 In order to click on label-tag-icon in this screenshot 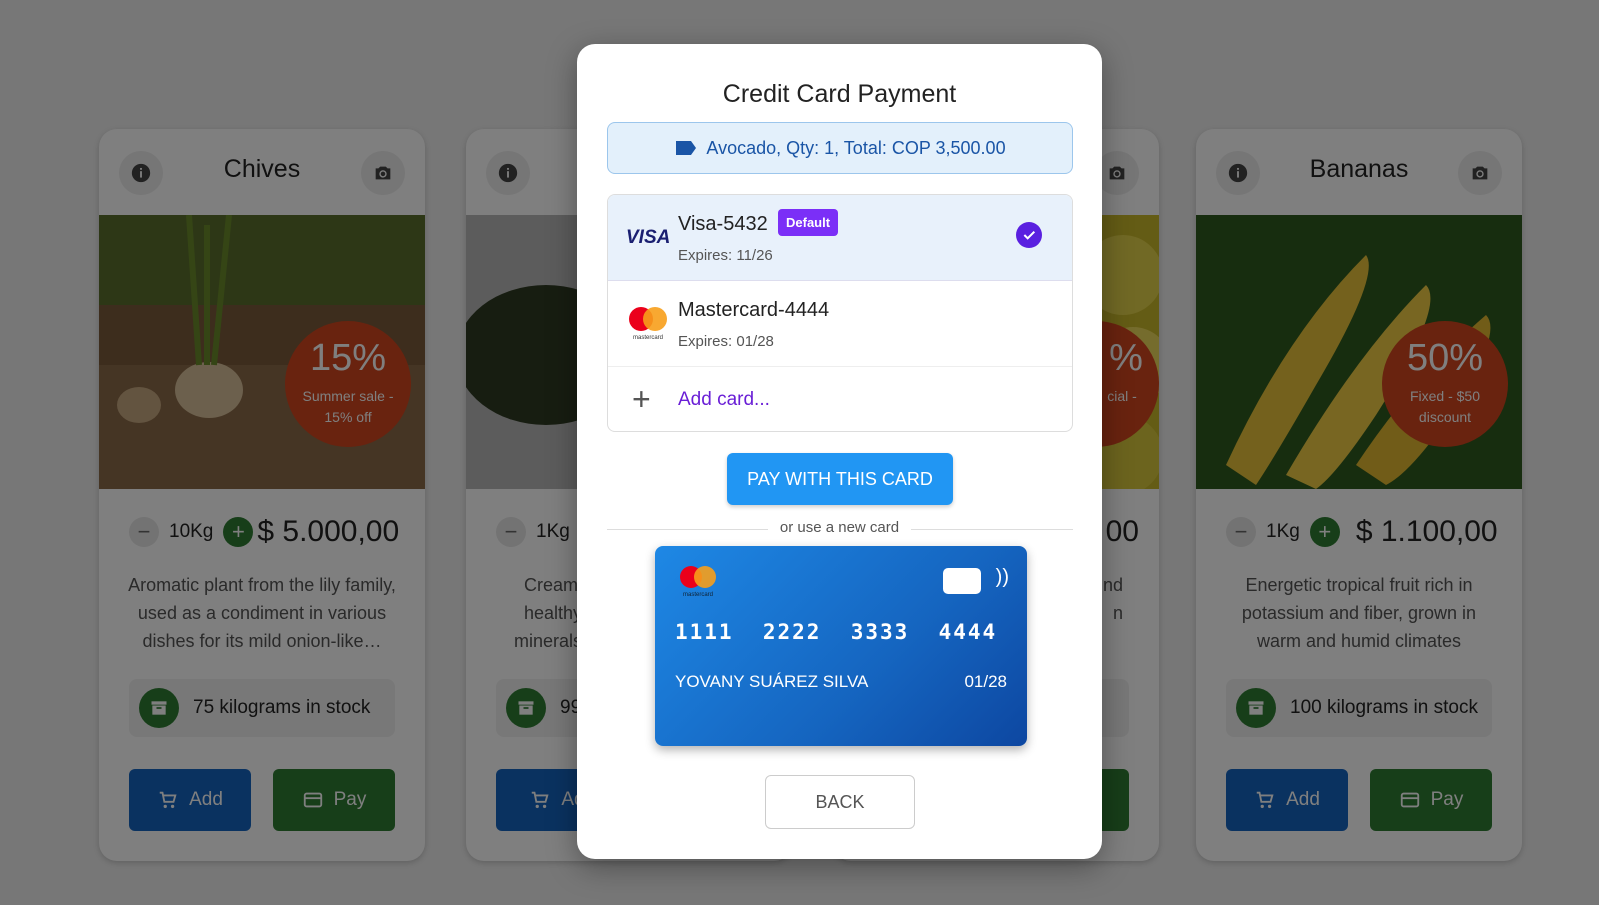, I will do `click(686, 148)`.